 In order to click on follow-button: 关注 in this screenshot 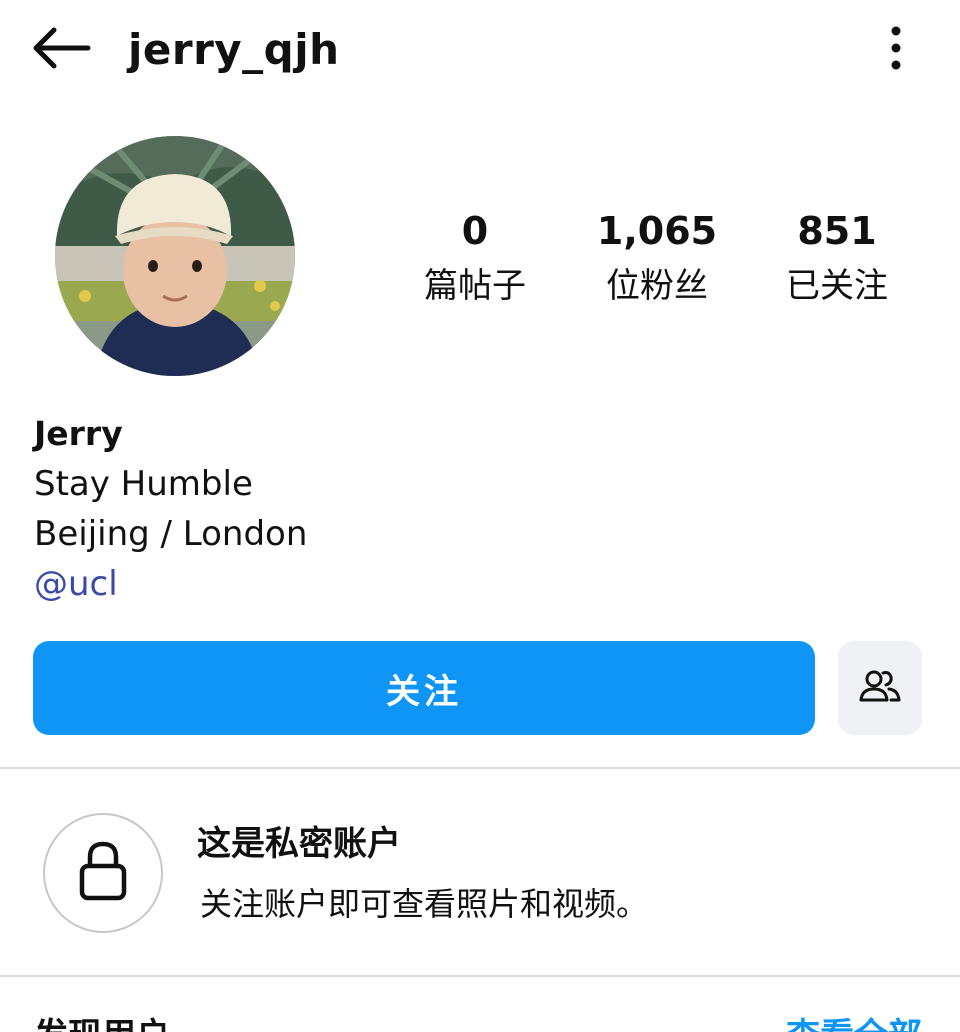, I will do `click(424, 688)`.